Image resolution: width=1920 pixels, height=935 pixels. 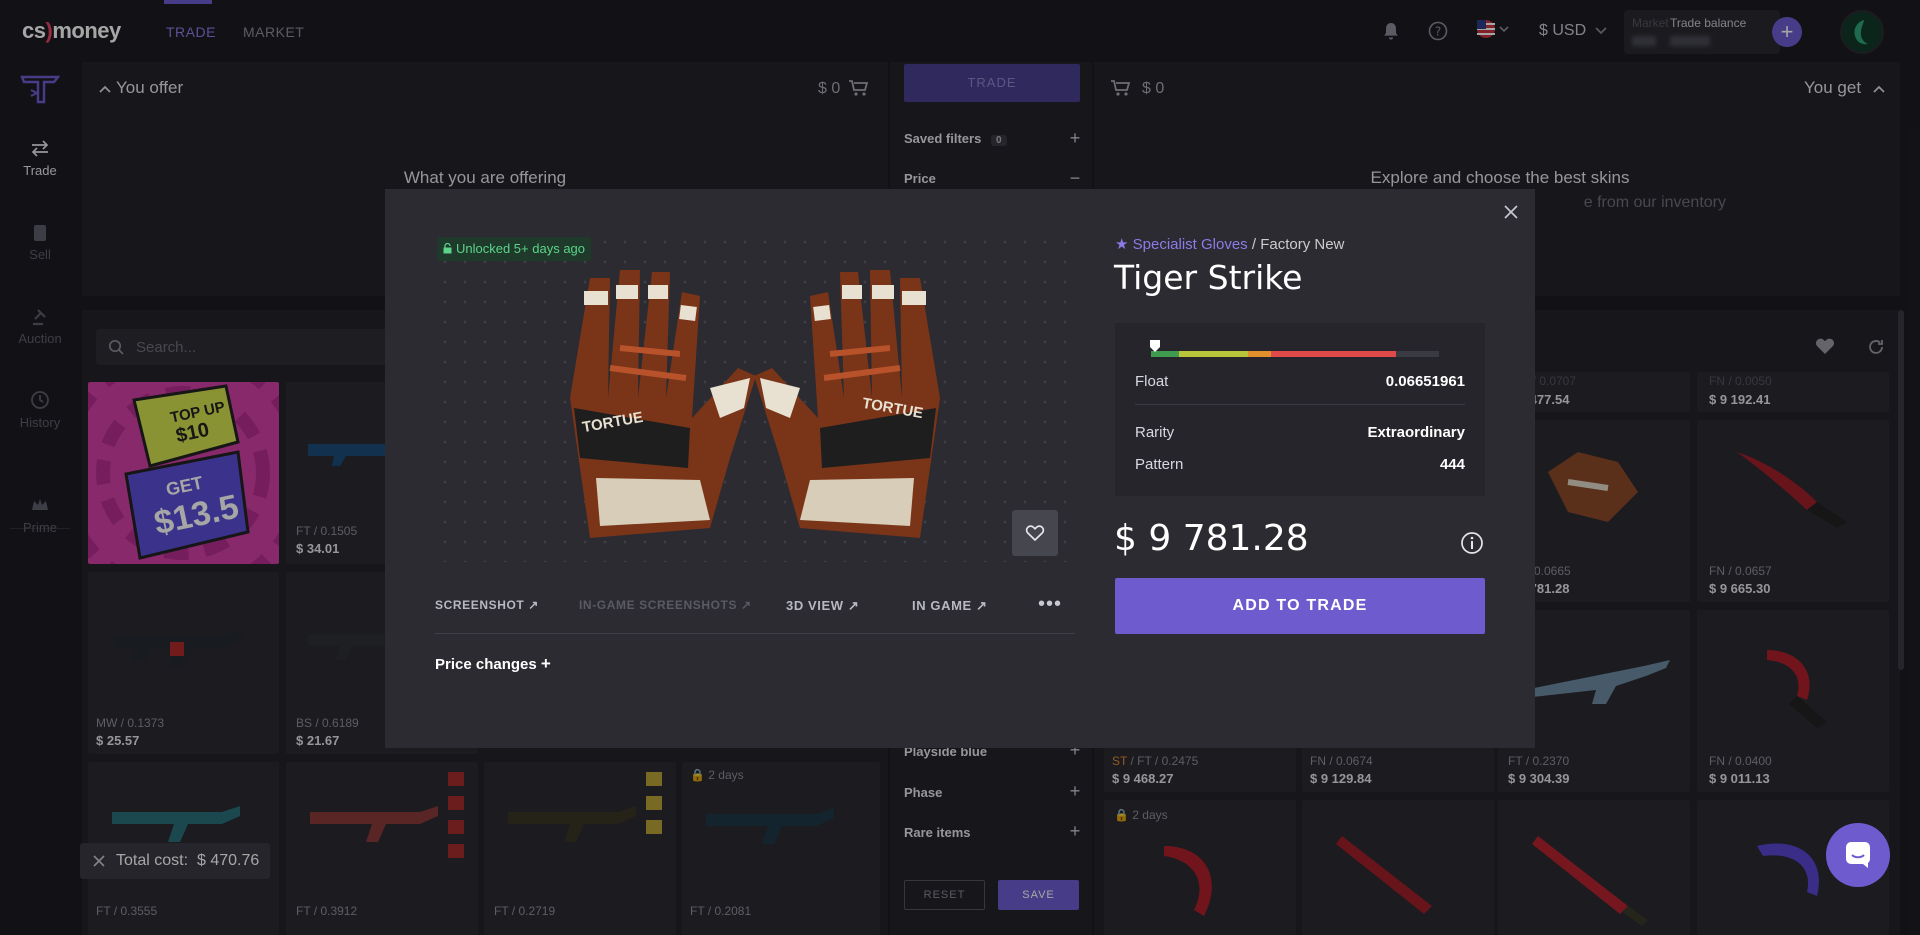 What do you see at coordinates (1152, 381) in the screenshot?
I see `float-label: Float` at bounding box center [1152, 381].